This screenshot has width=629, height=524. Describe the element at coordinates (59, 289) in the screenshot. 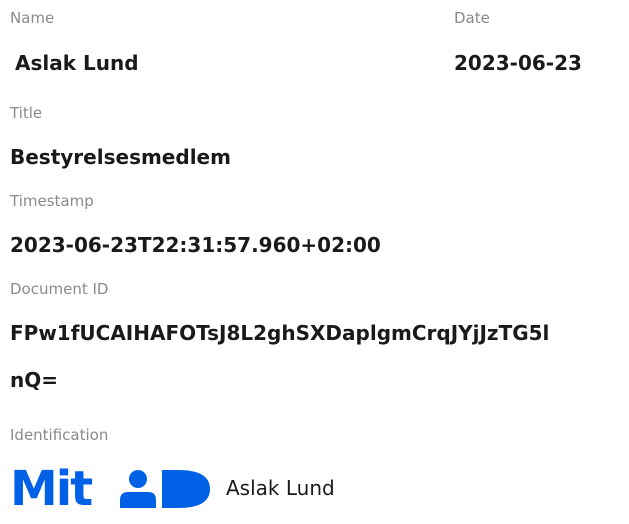

I see `document-id-label: Document ID` at that location.